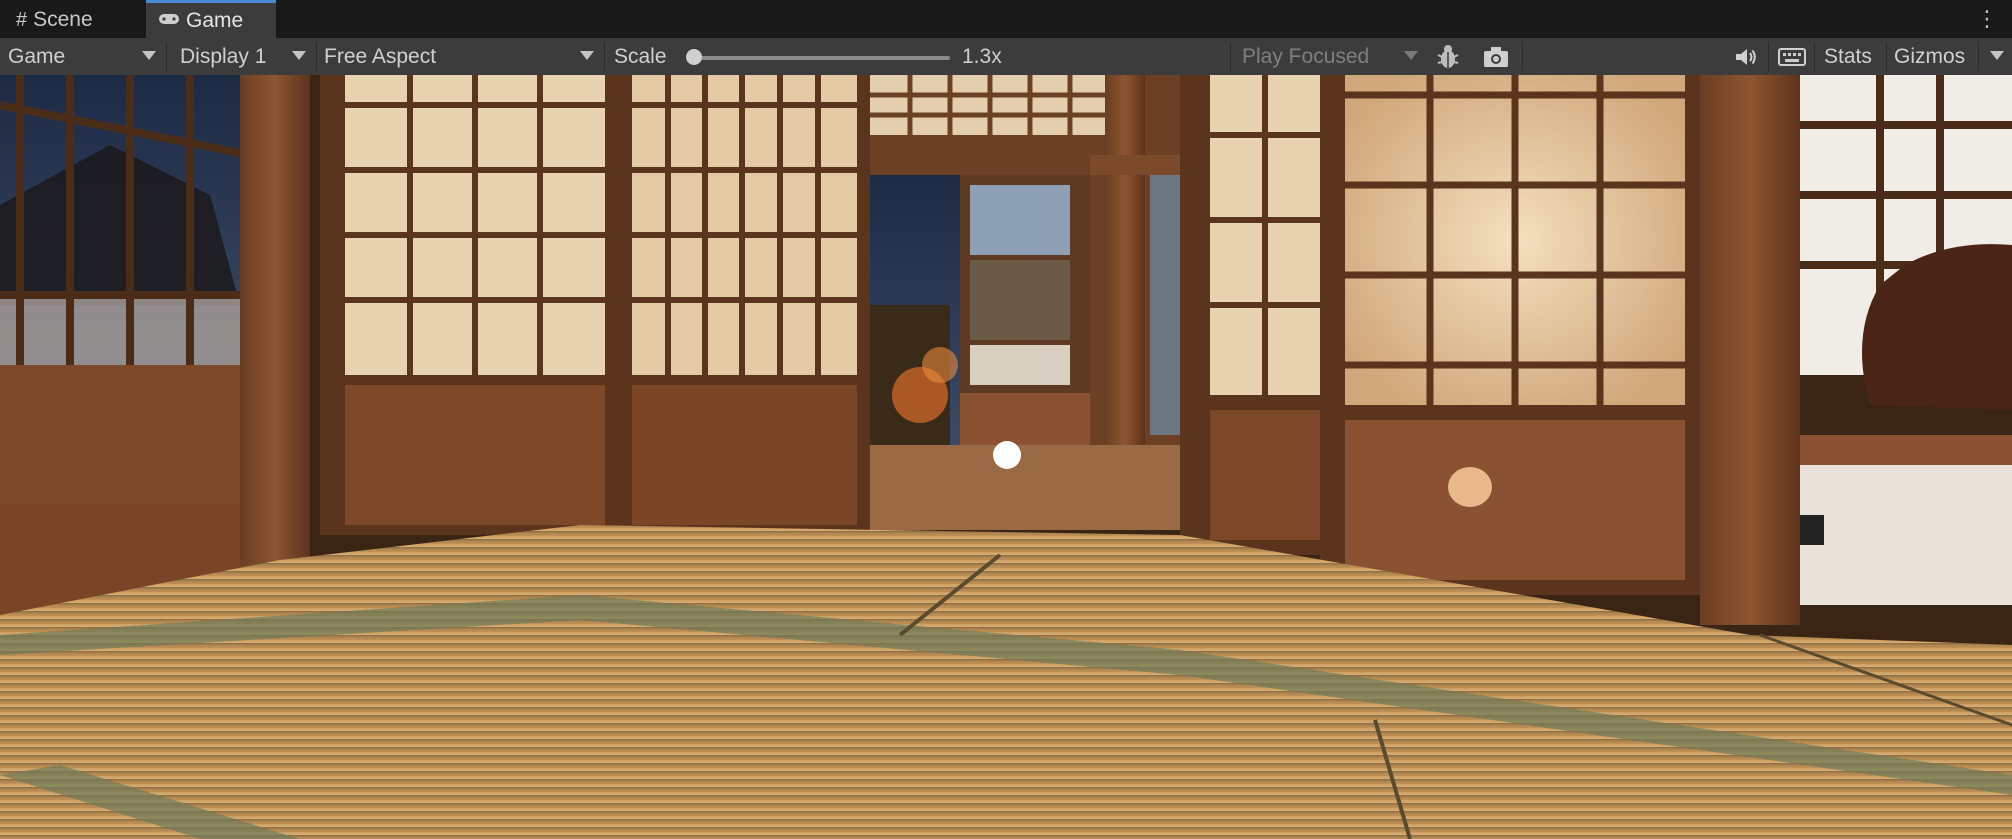 This screenshot has width=2012, height=839. I want to click on view-mode-label: Game, so click(37, 56).